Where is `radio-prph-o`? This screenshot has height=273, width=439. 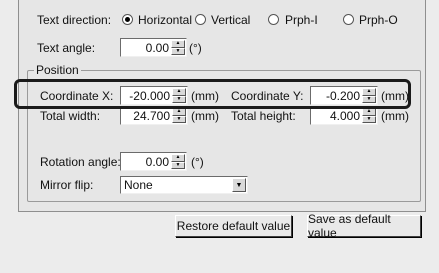
radio-prph-o is located at coordinates (348, 19).